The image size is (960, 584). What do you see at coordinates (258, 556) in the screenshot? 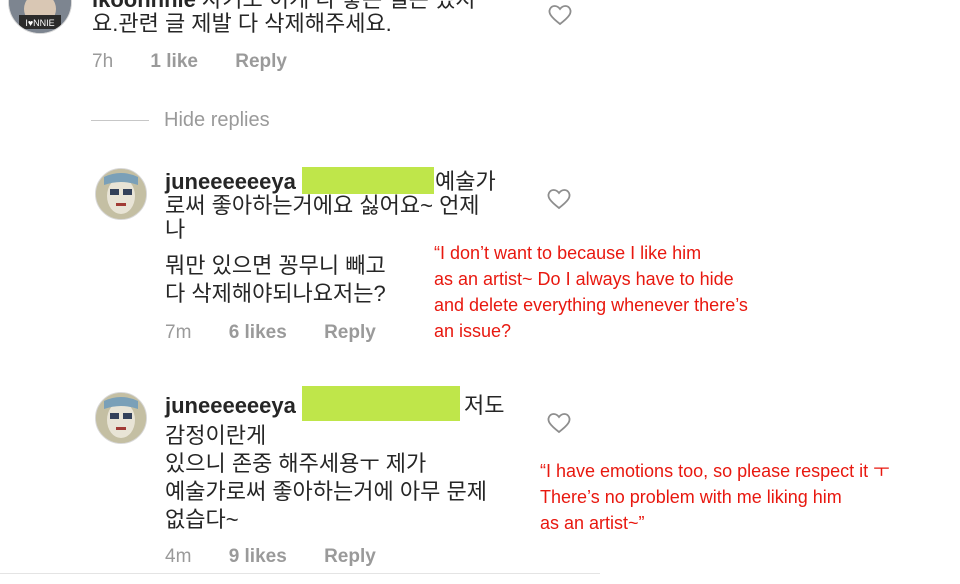
I see `reply-likes: 9 likes` at bounding box center [258, 556].